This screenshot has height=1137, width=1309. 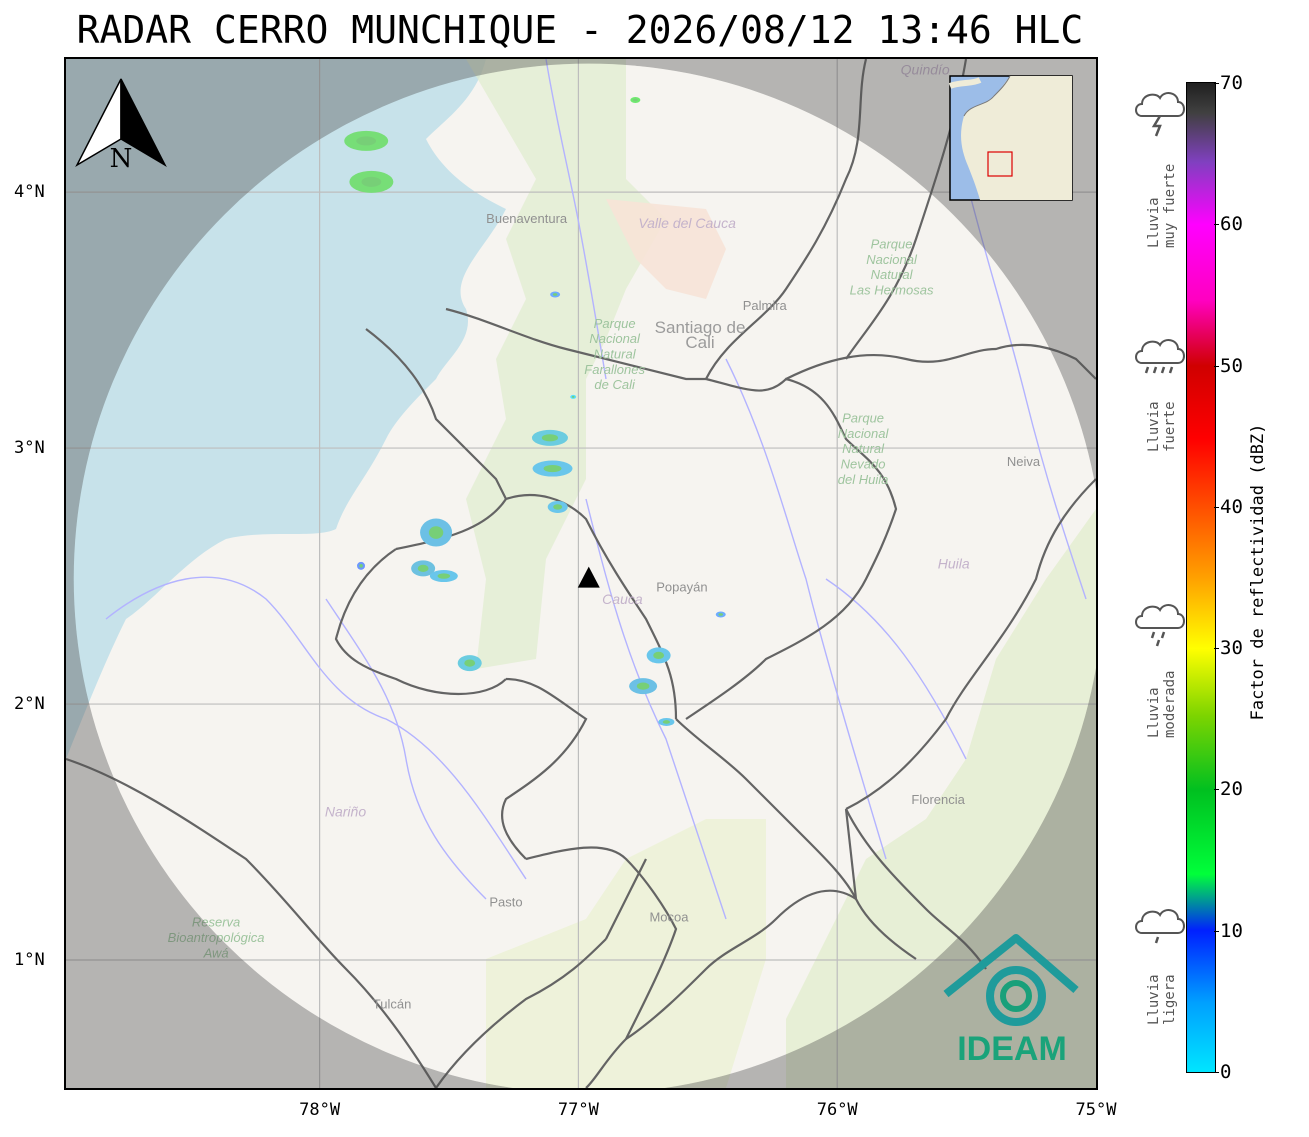 What do you see at coordinates (1170, 426) in the screenshot?
I see `rain-category-line2: fuerte` at bounding box center [1170, 426].